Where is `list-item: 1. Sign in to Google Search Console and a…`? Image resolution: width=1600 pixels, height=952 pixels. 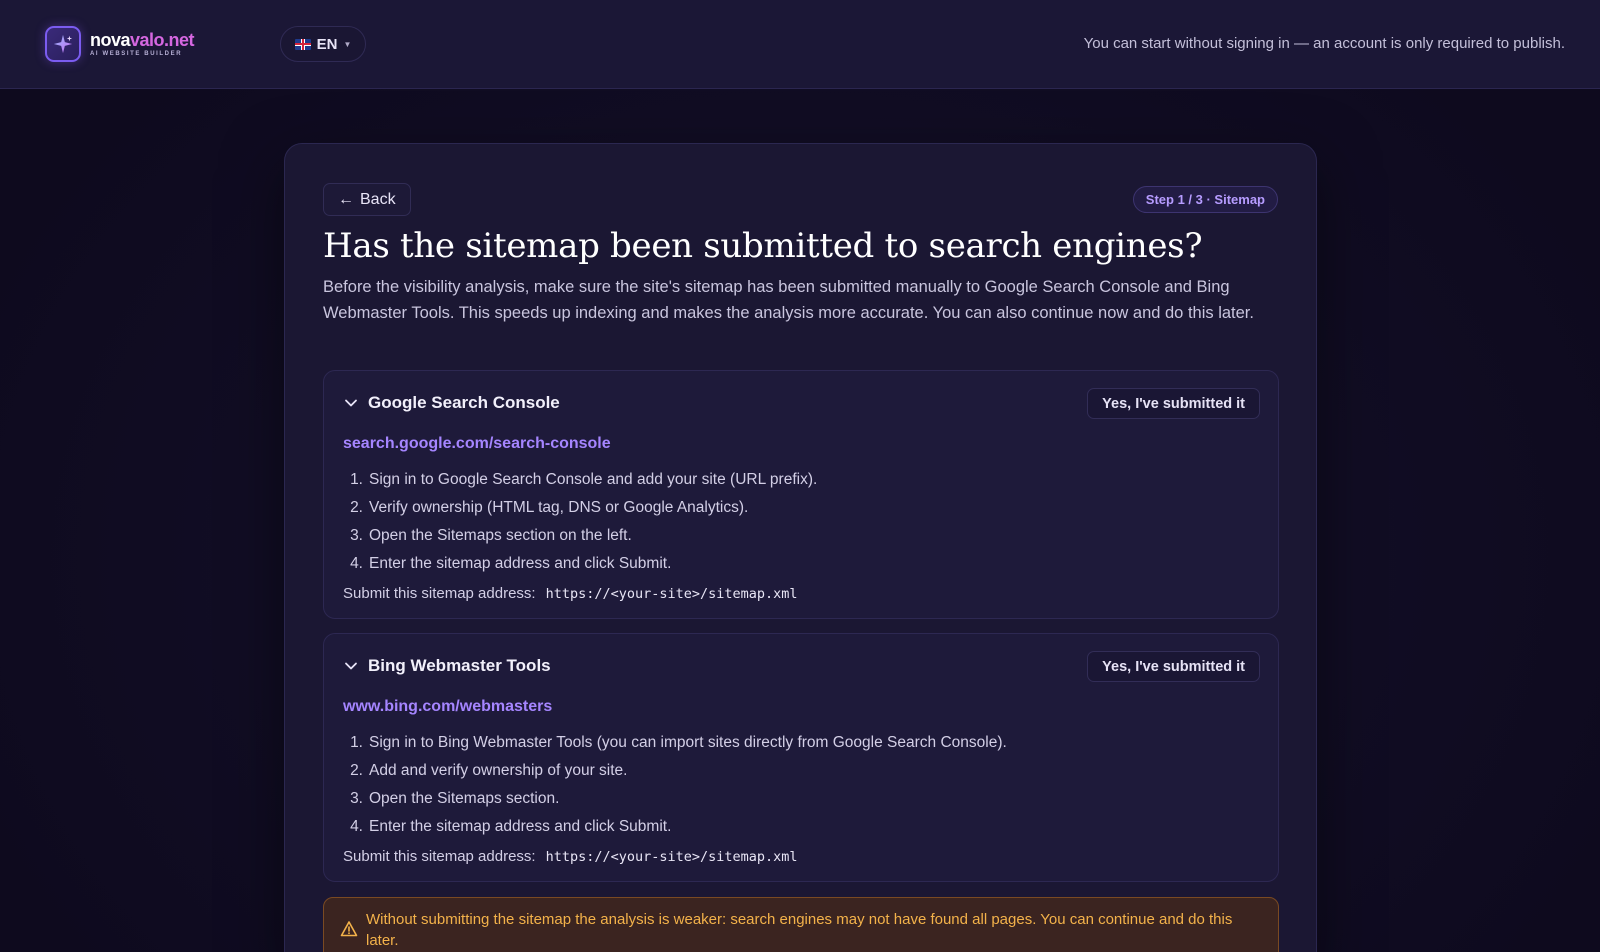
list-item: 1. Sign in to Google Search Console and a… is located at coordinates (584, 479).